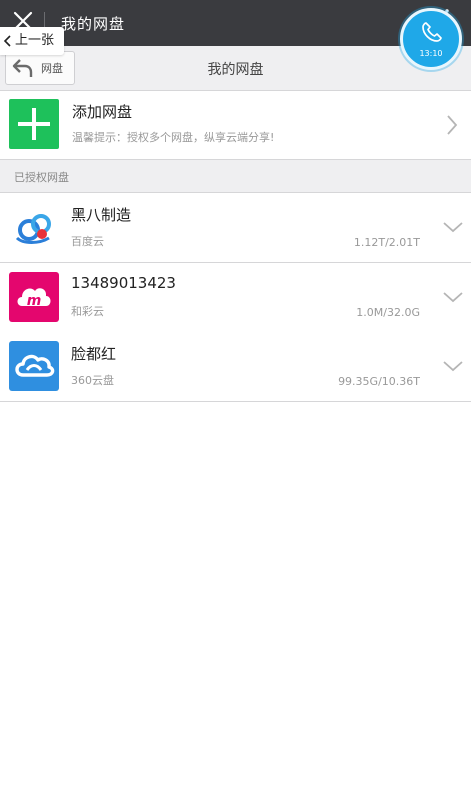 This screenshot has height=788, width=471. Describe the element at coordinates (102, 112) in the screenshot. I see `add-disk-title: 添加网盘` at that location.